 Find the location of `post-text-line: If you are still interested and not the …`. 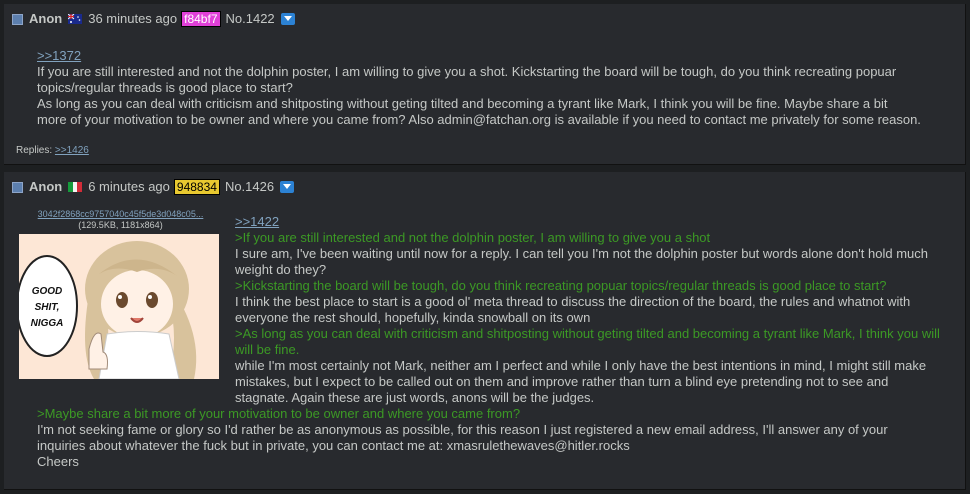

post-text-line: If you are still interested and not the … is located at coordinates (467, 71).